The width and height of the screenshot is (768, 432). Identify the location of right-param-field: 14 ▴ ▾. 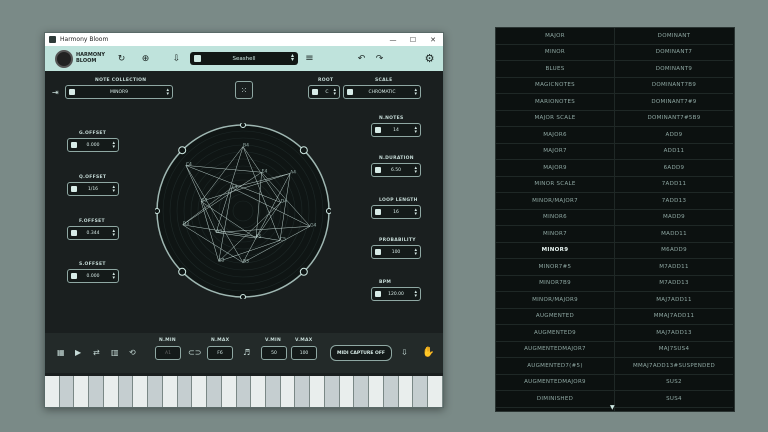
(396, 130).